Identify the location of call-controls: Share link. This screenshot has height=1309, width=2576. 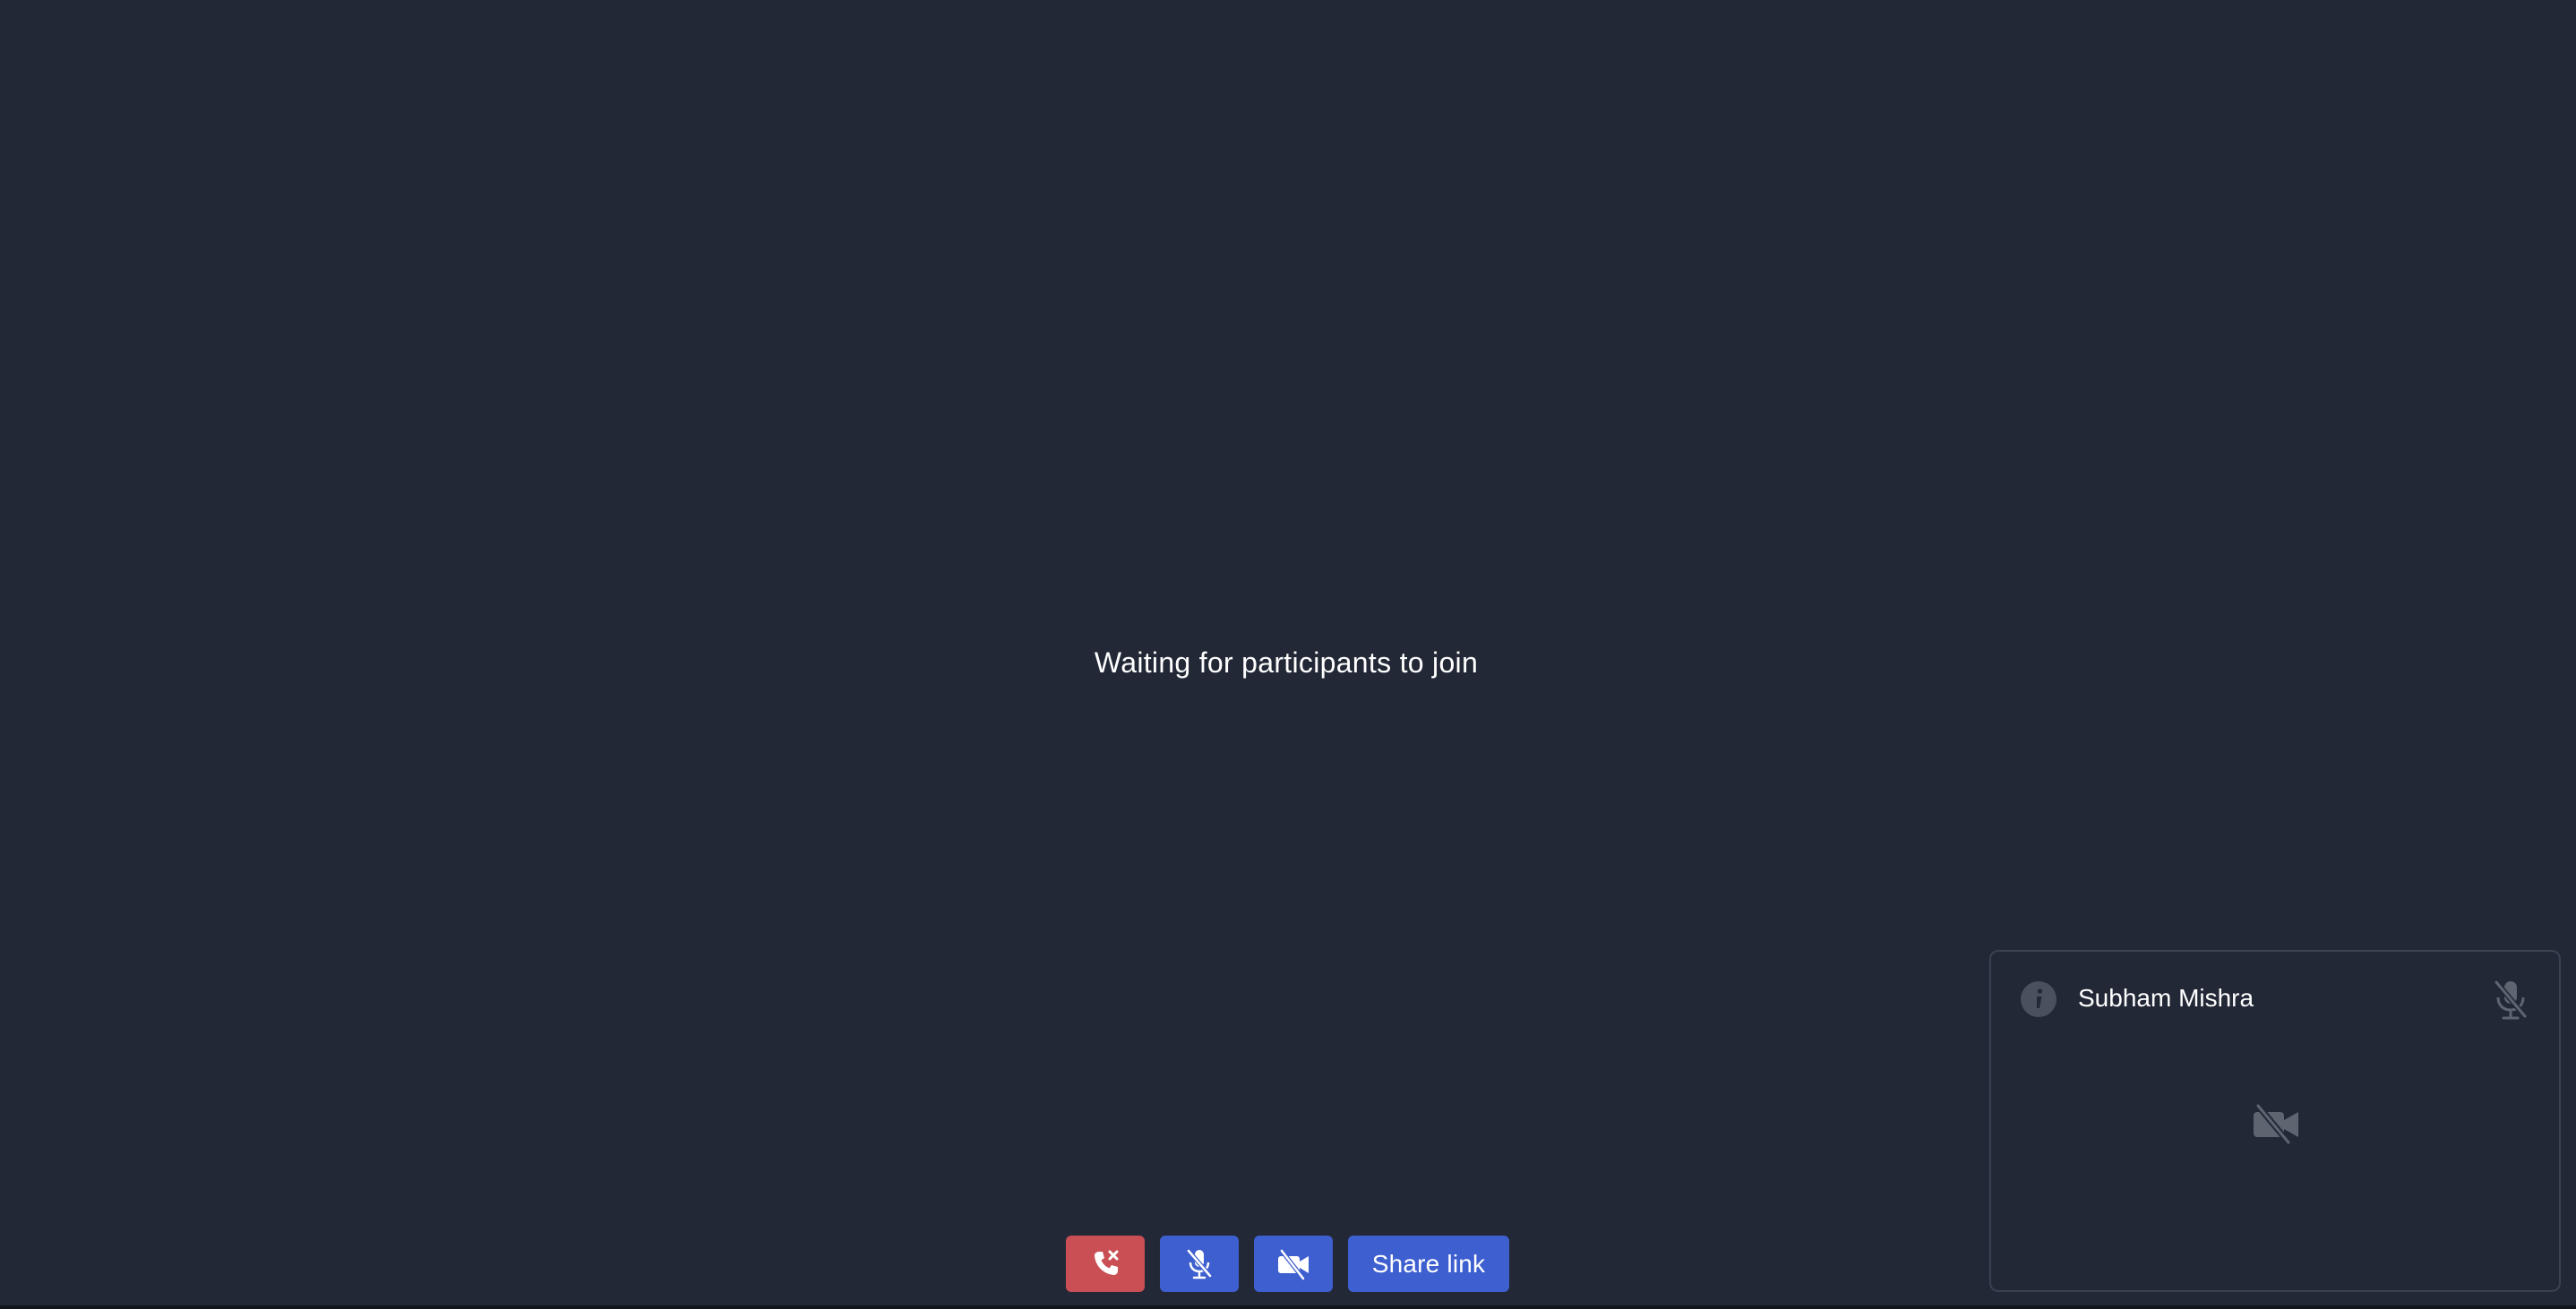
(1287, 1264).